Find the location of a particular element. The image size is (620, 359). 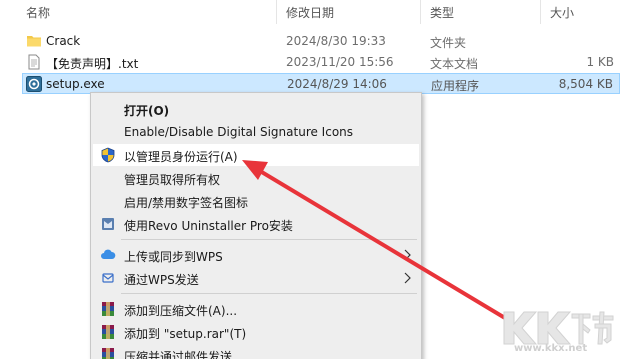

file-row-disclaimer: 【免责声明】.txt 2023/11/20 15:56 文本文档 1 KB is located at coordinates (320, 62).